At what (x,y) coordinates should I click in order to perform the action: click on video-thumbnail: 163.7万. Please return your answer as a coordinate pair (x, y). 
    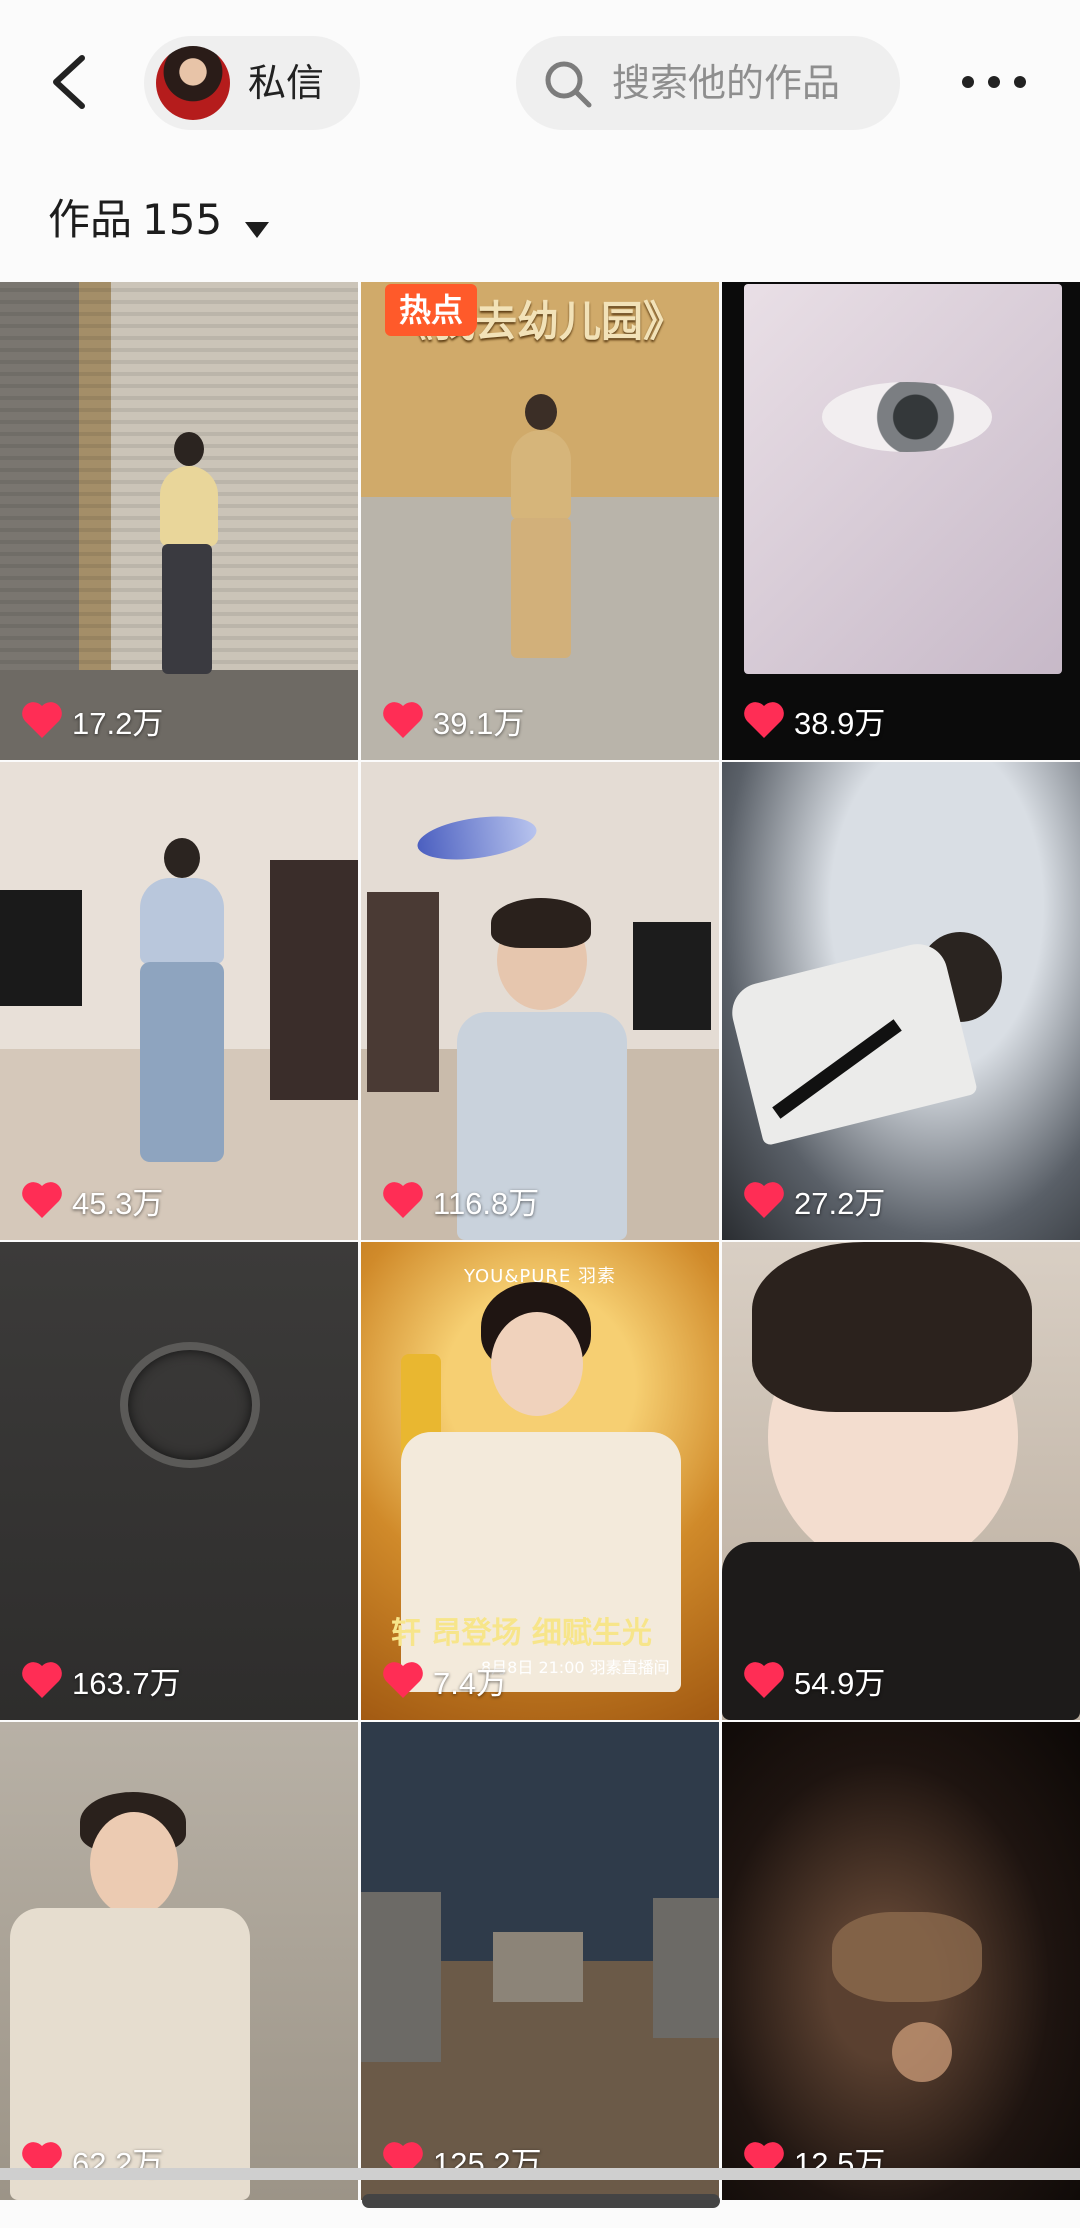
    Looking at the image, I should click on (179, 1481).